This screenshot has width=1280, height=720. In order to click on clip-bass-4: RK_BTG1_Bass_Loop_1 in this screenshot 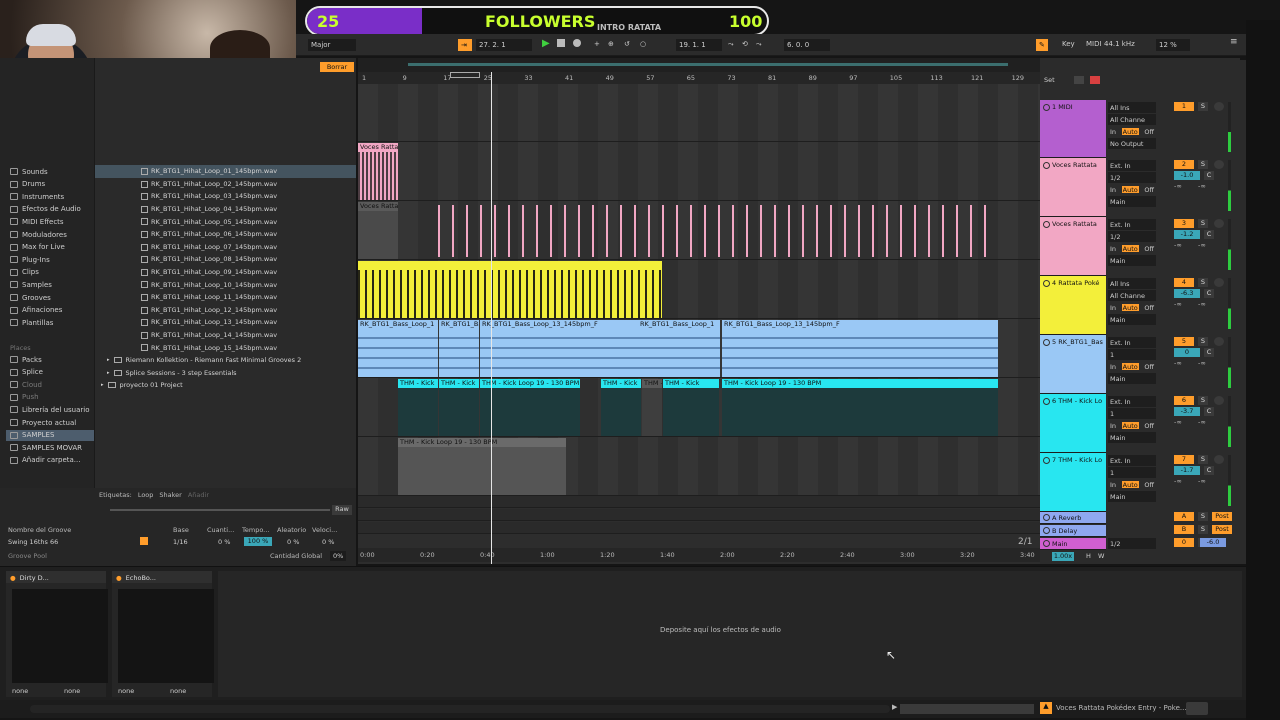, I will do `click(679, 348)`.